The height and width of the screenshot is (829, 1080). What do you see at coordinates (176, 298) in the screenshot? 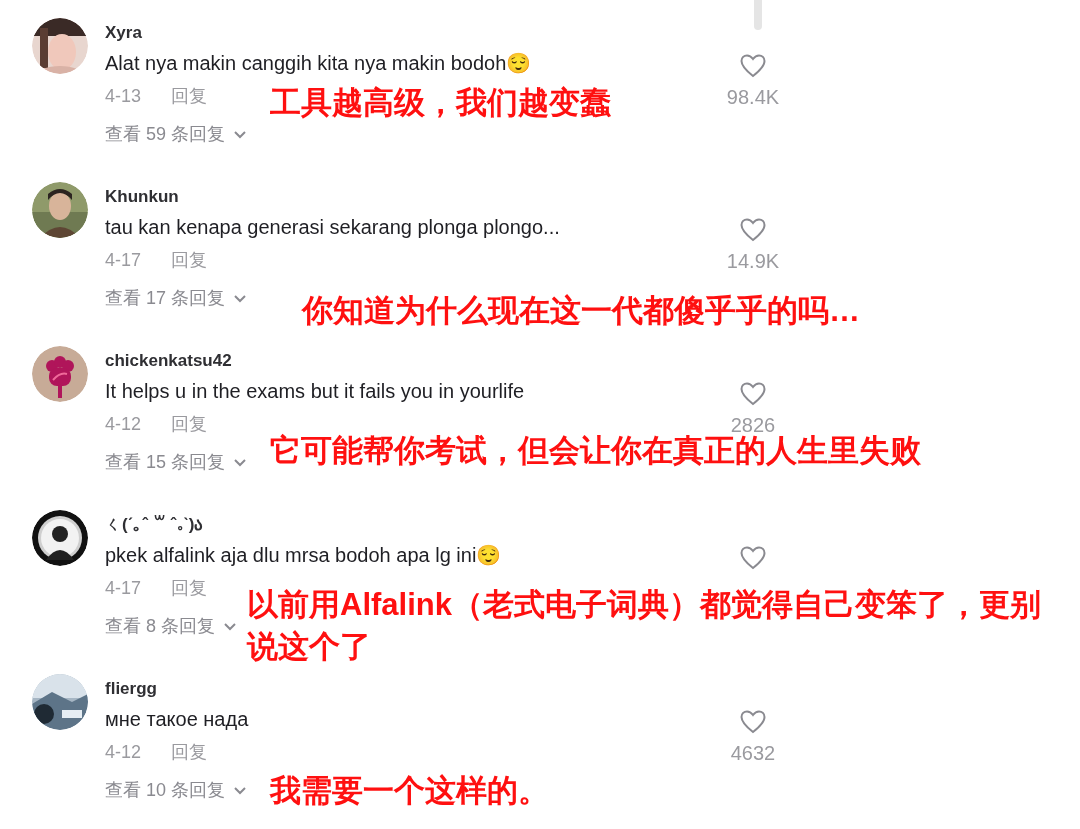
I see `view-replies-button: 查看 17 条回复` at bounding box center [176, 298].